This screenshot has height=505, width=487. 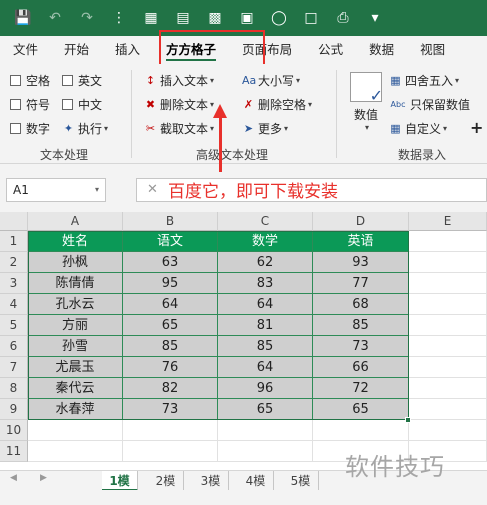 I want to click on column-header: C, so click(x=265, y=221).